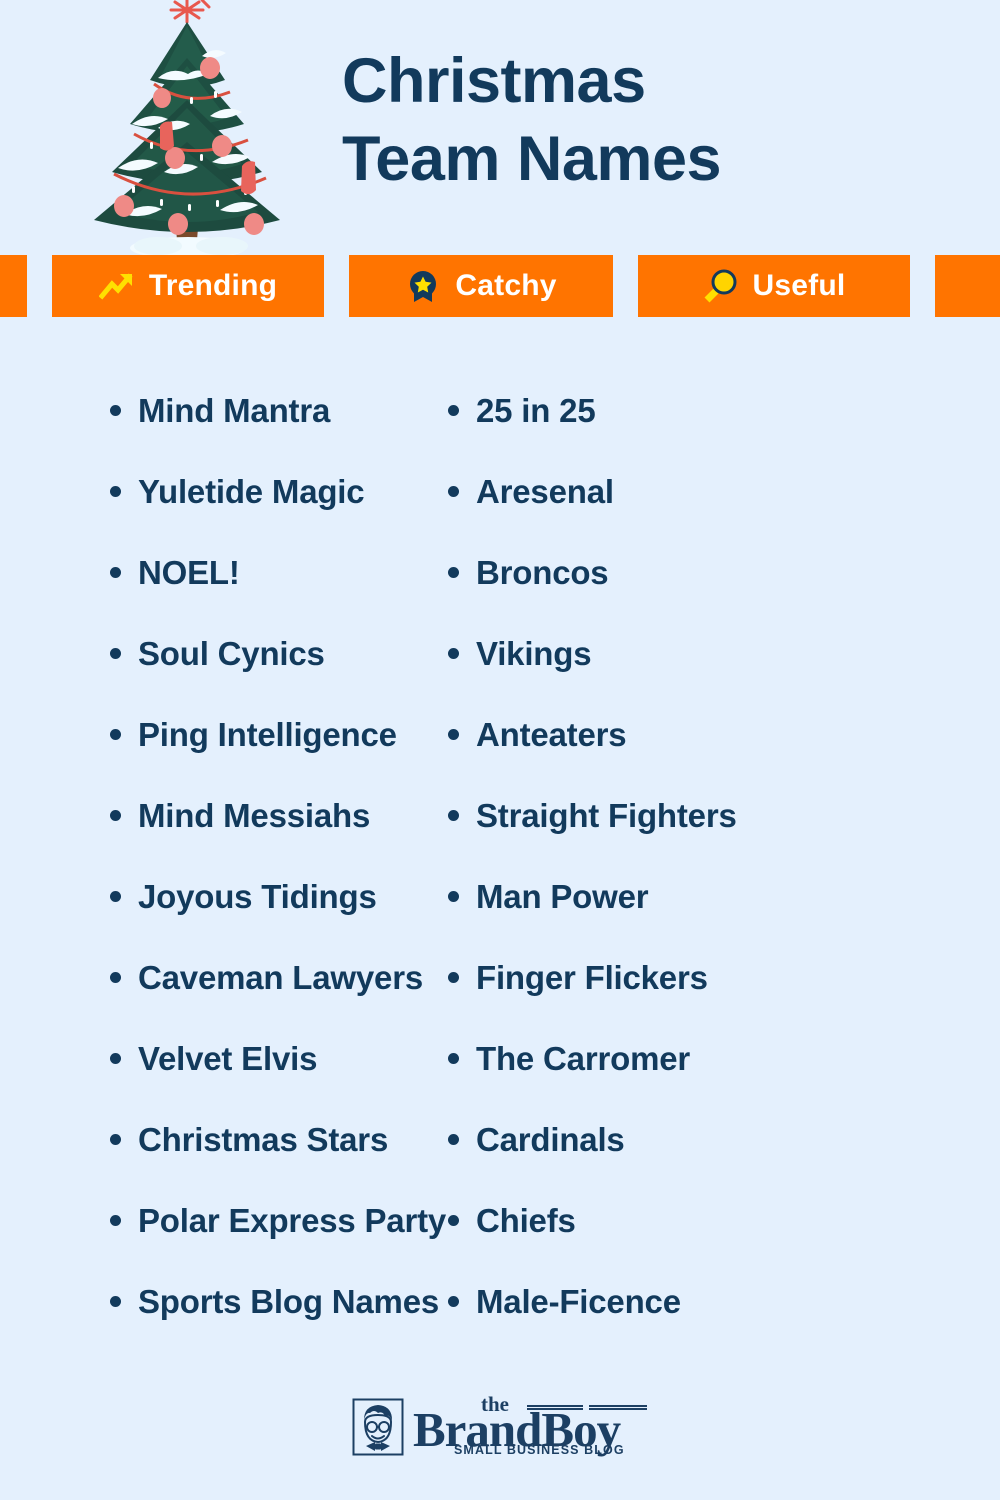  What do you see at coordinates (267, 734) in the screenshot?
I see `list-item-label: Ping Intelligence` at bounding box center [267, 734].